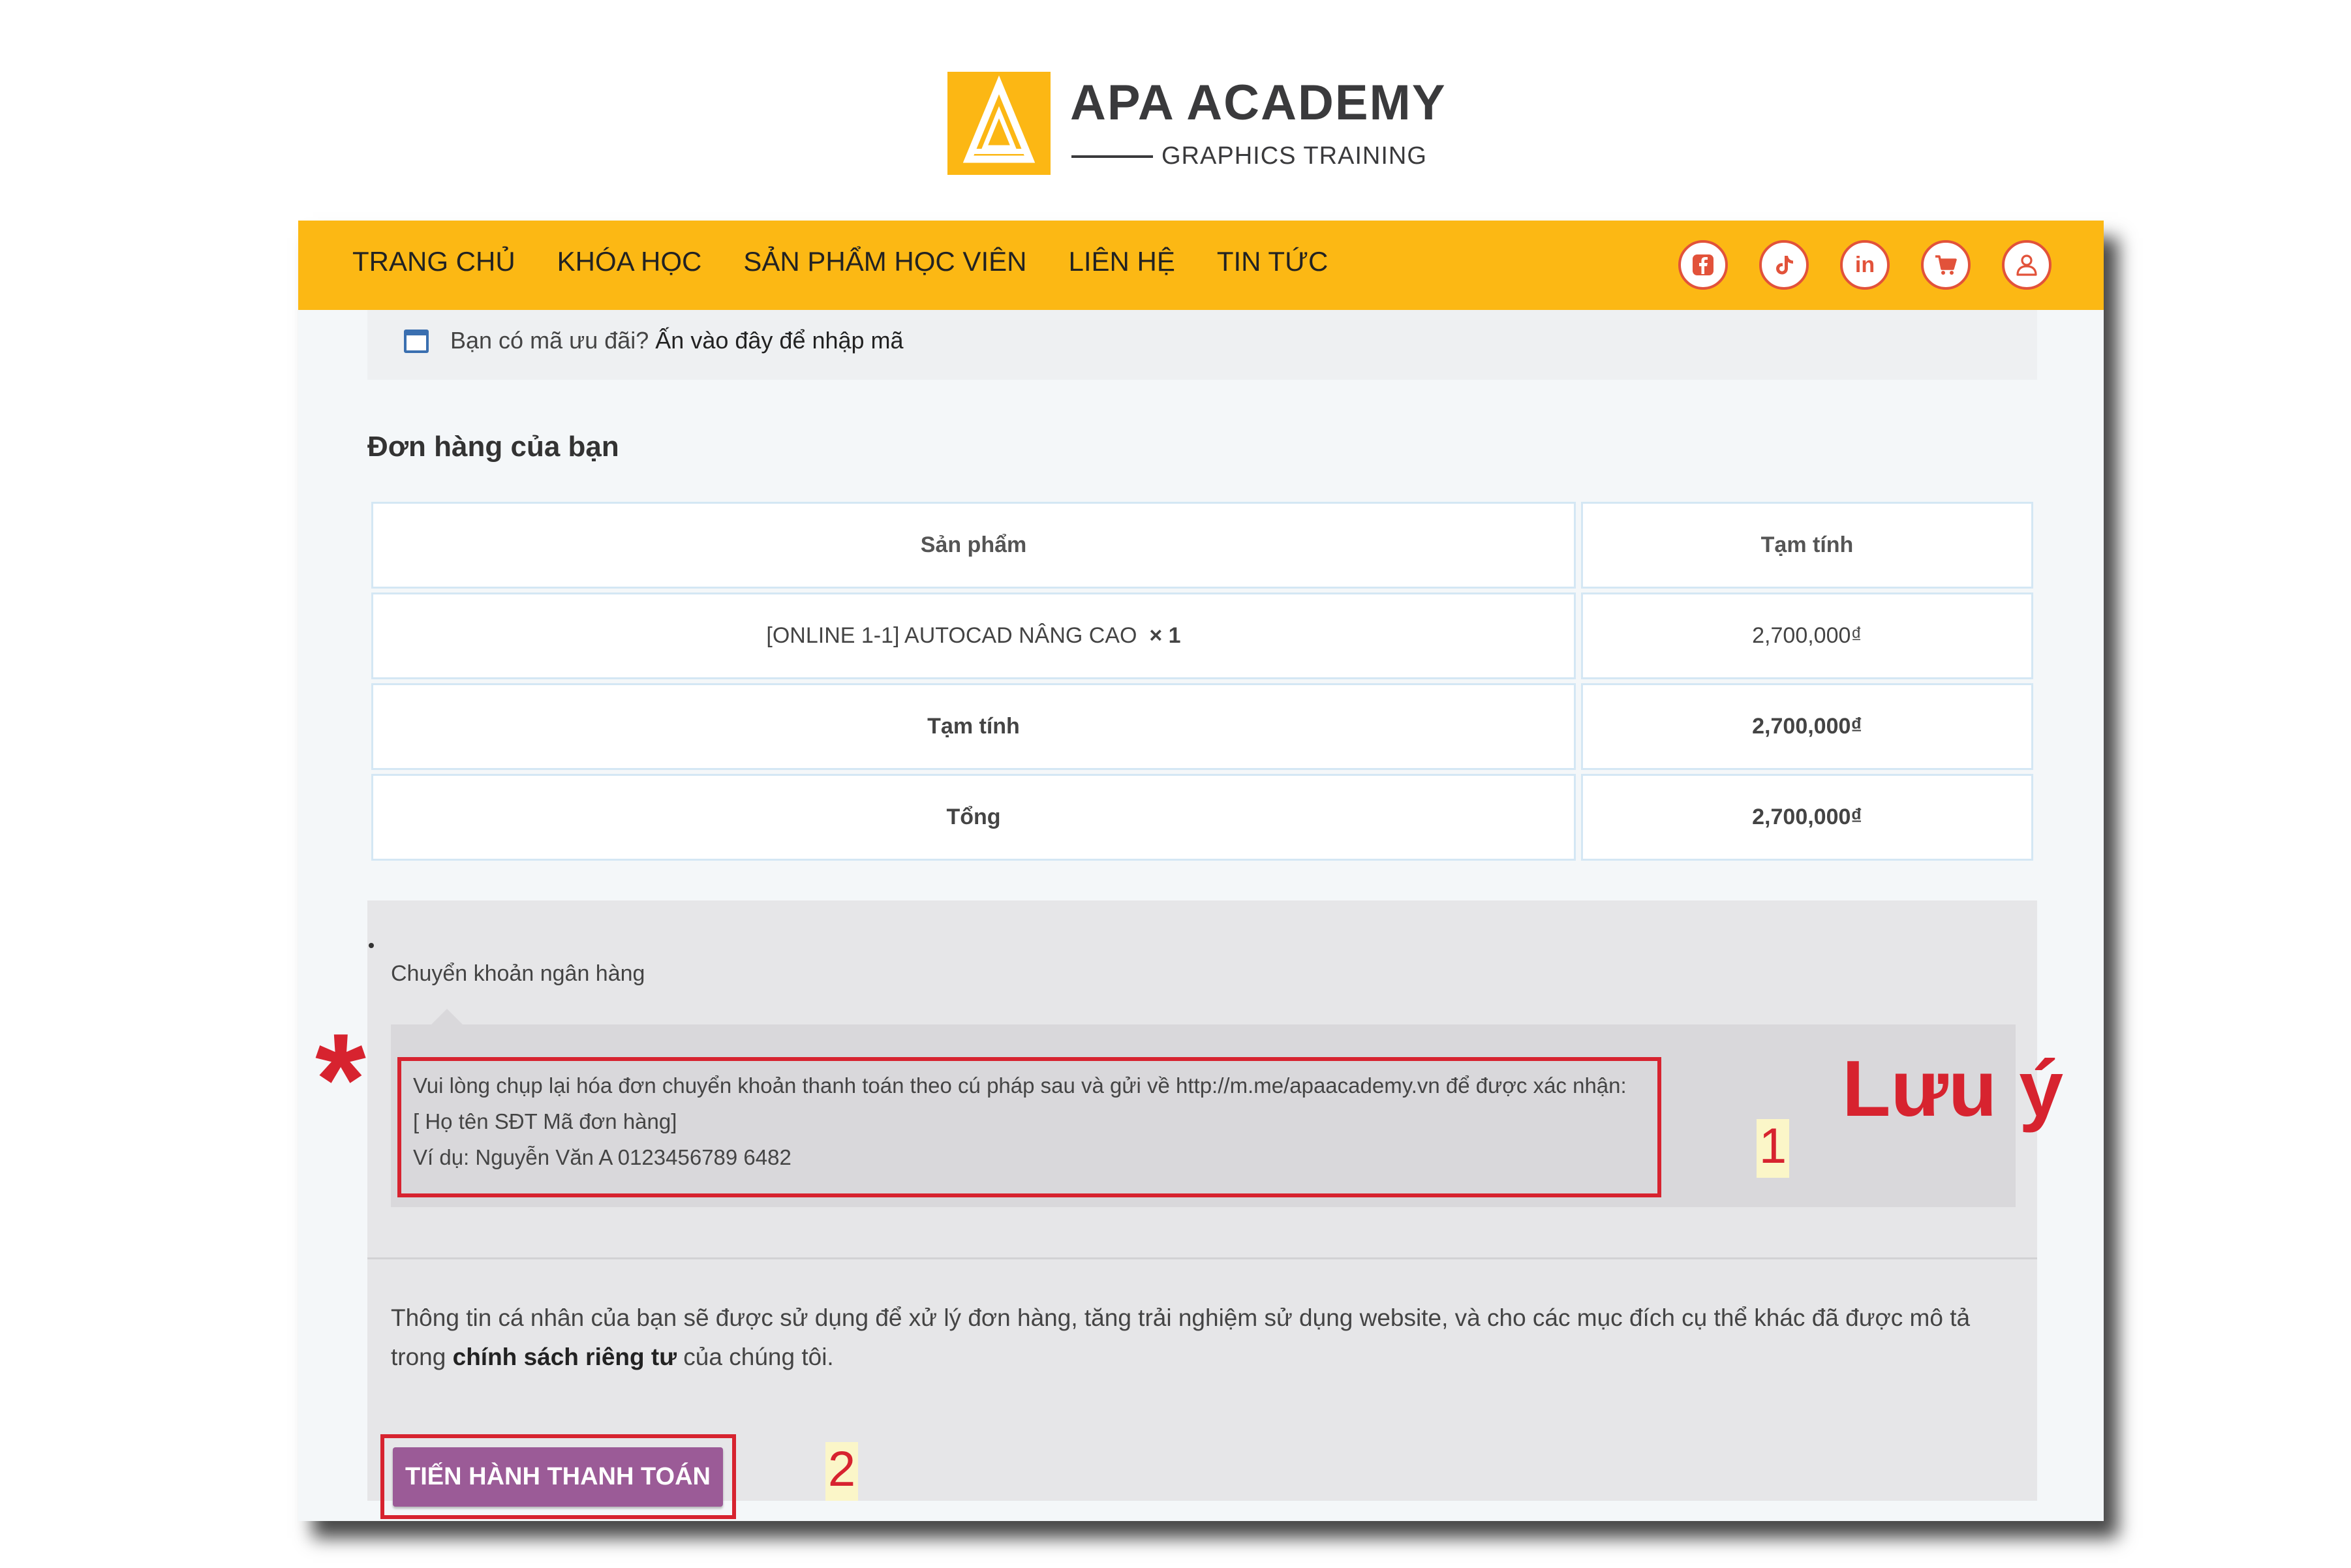  I want to click on list-bullet, so click(371, 945).